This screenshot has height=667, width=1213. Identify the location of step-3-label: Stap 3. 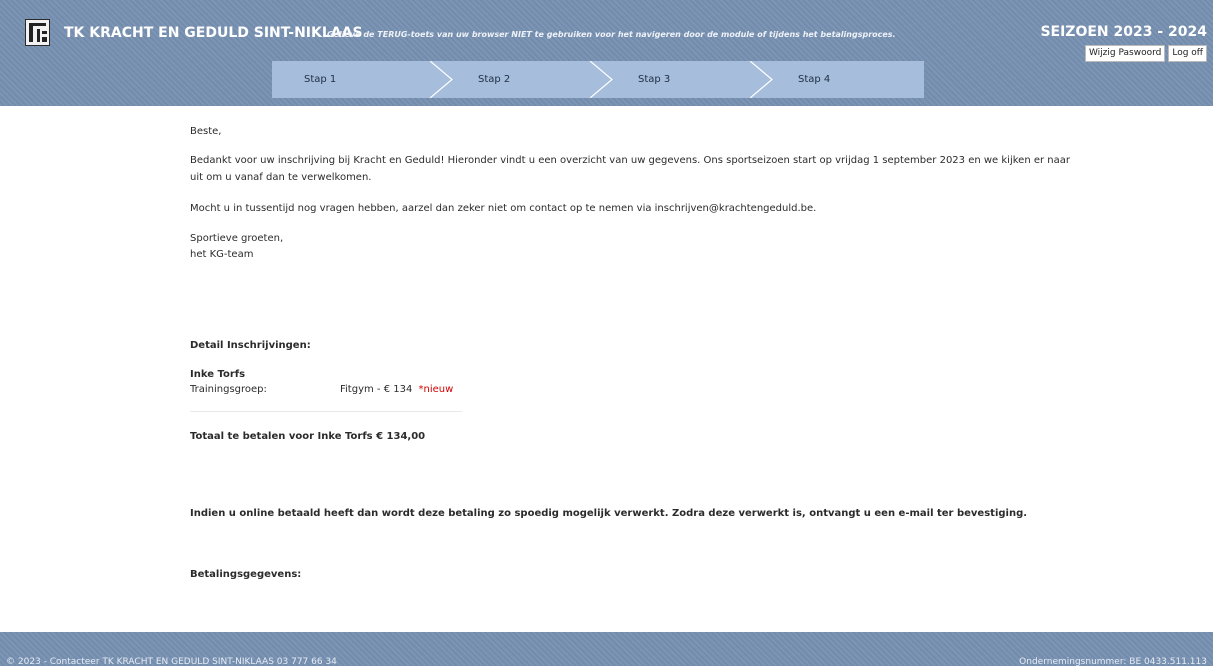
(654, 79).